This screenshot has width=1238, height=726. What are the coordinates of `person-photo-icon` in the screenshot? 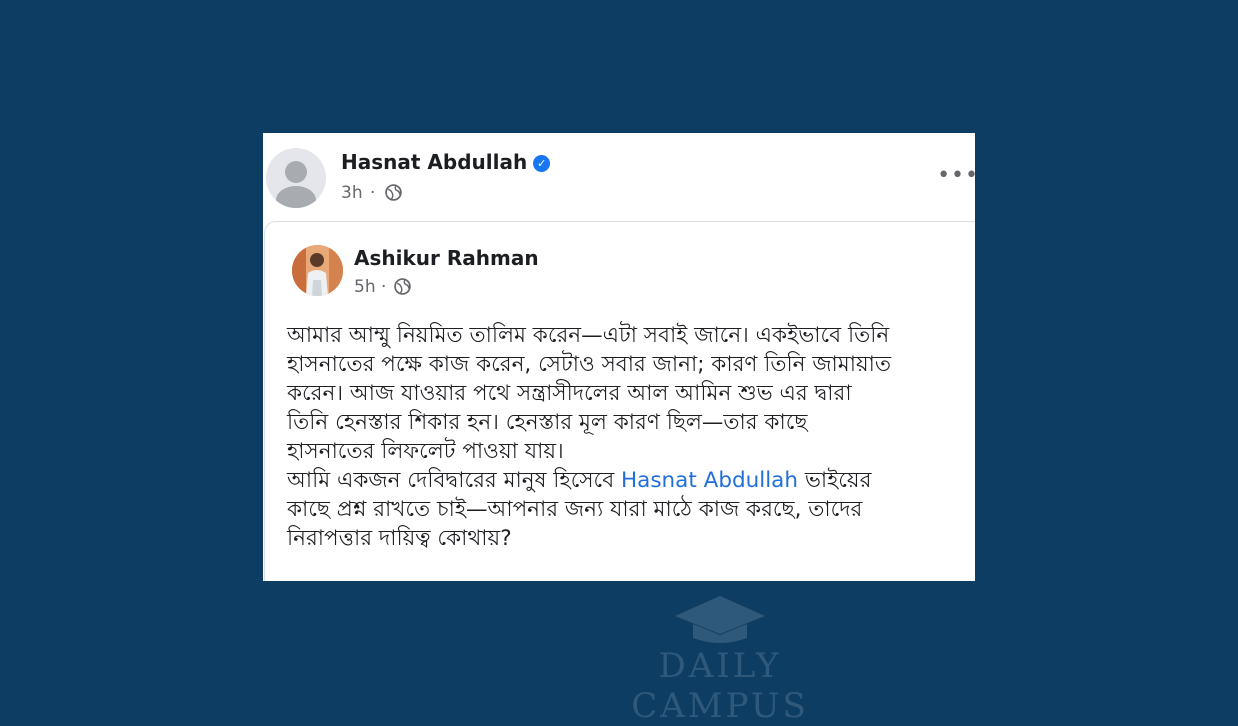 It's located at (317, 270).